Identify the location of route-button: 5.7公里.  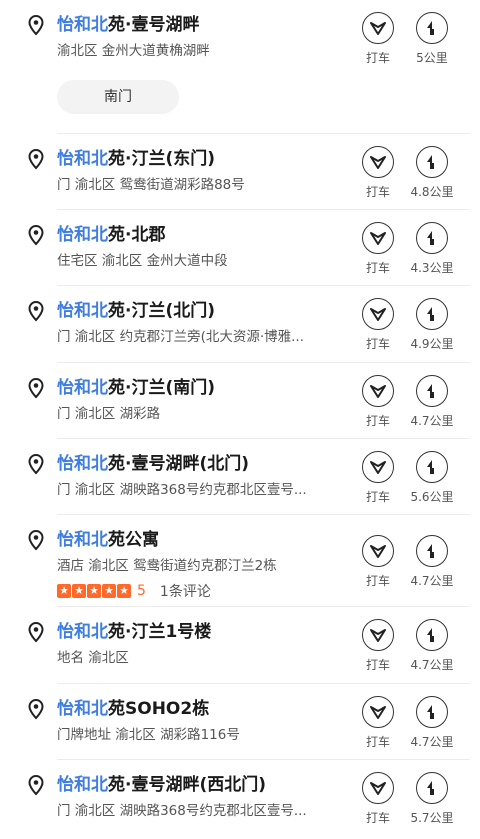
(432, 799).